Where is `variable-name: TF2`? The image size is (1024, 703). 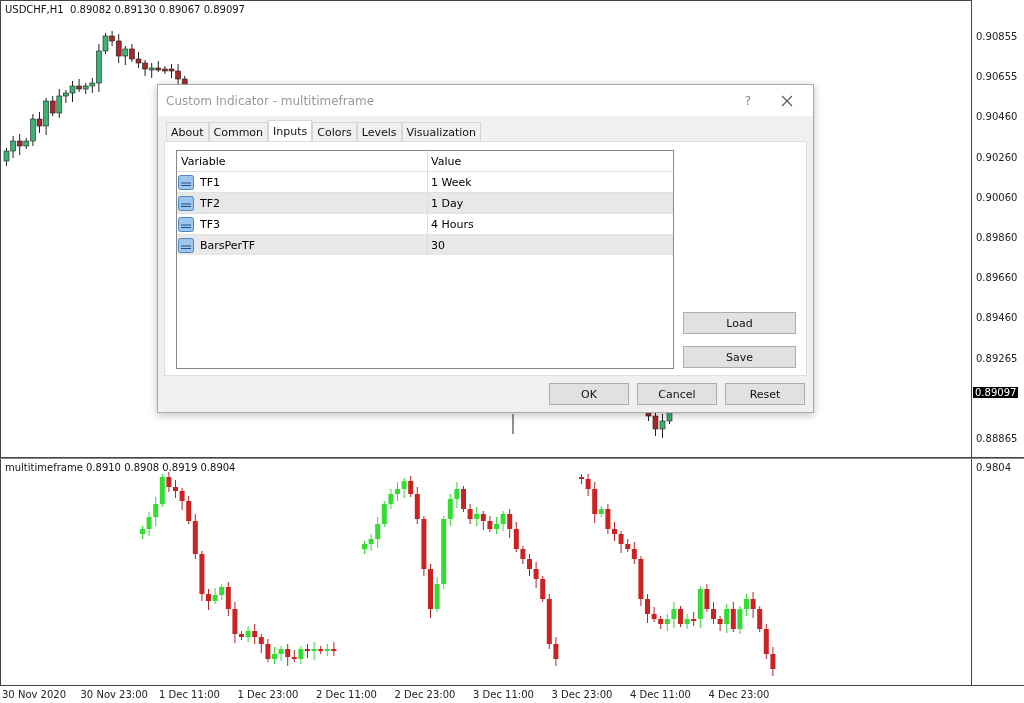 variable-name: TF2 is located at coordinates (210, 203).